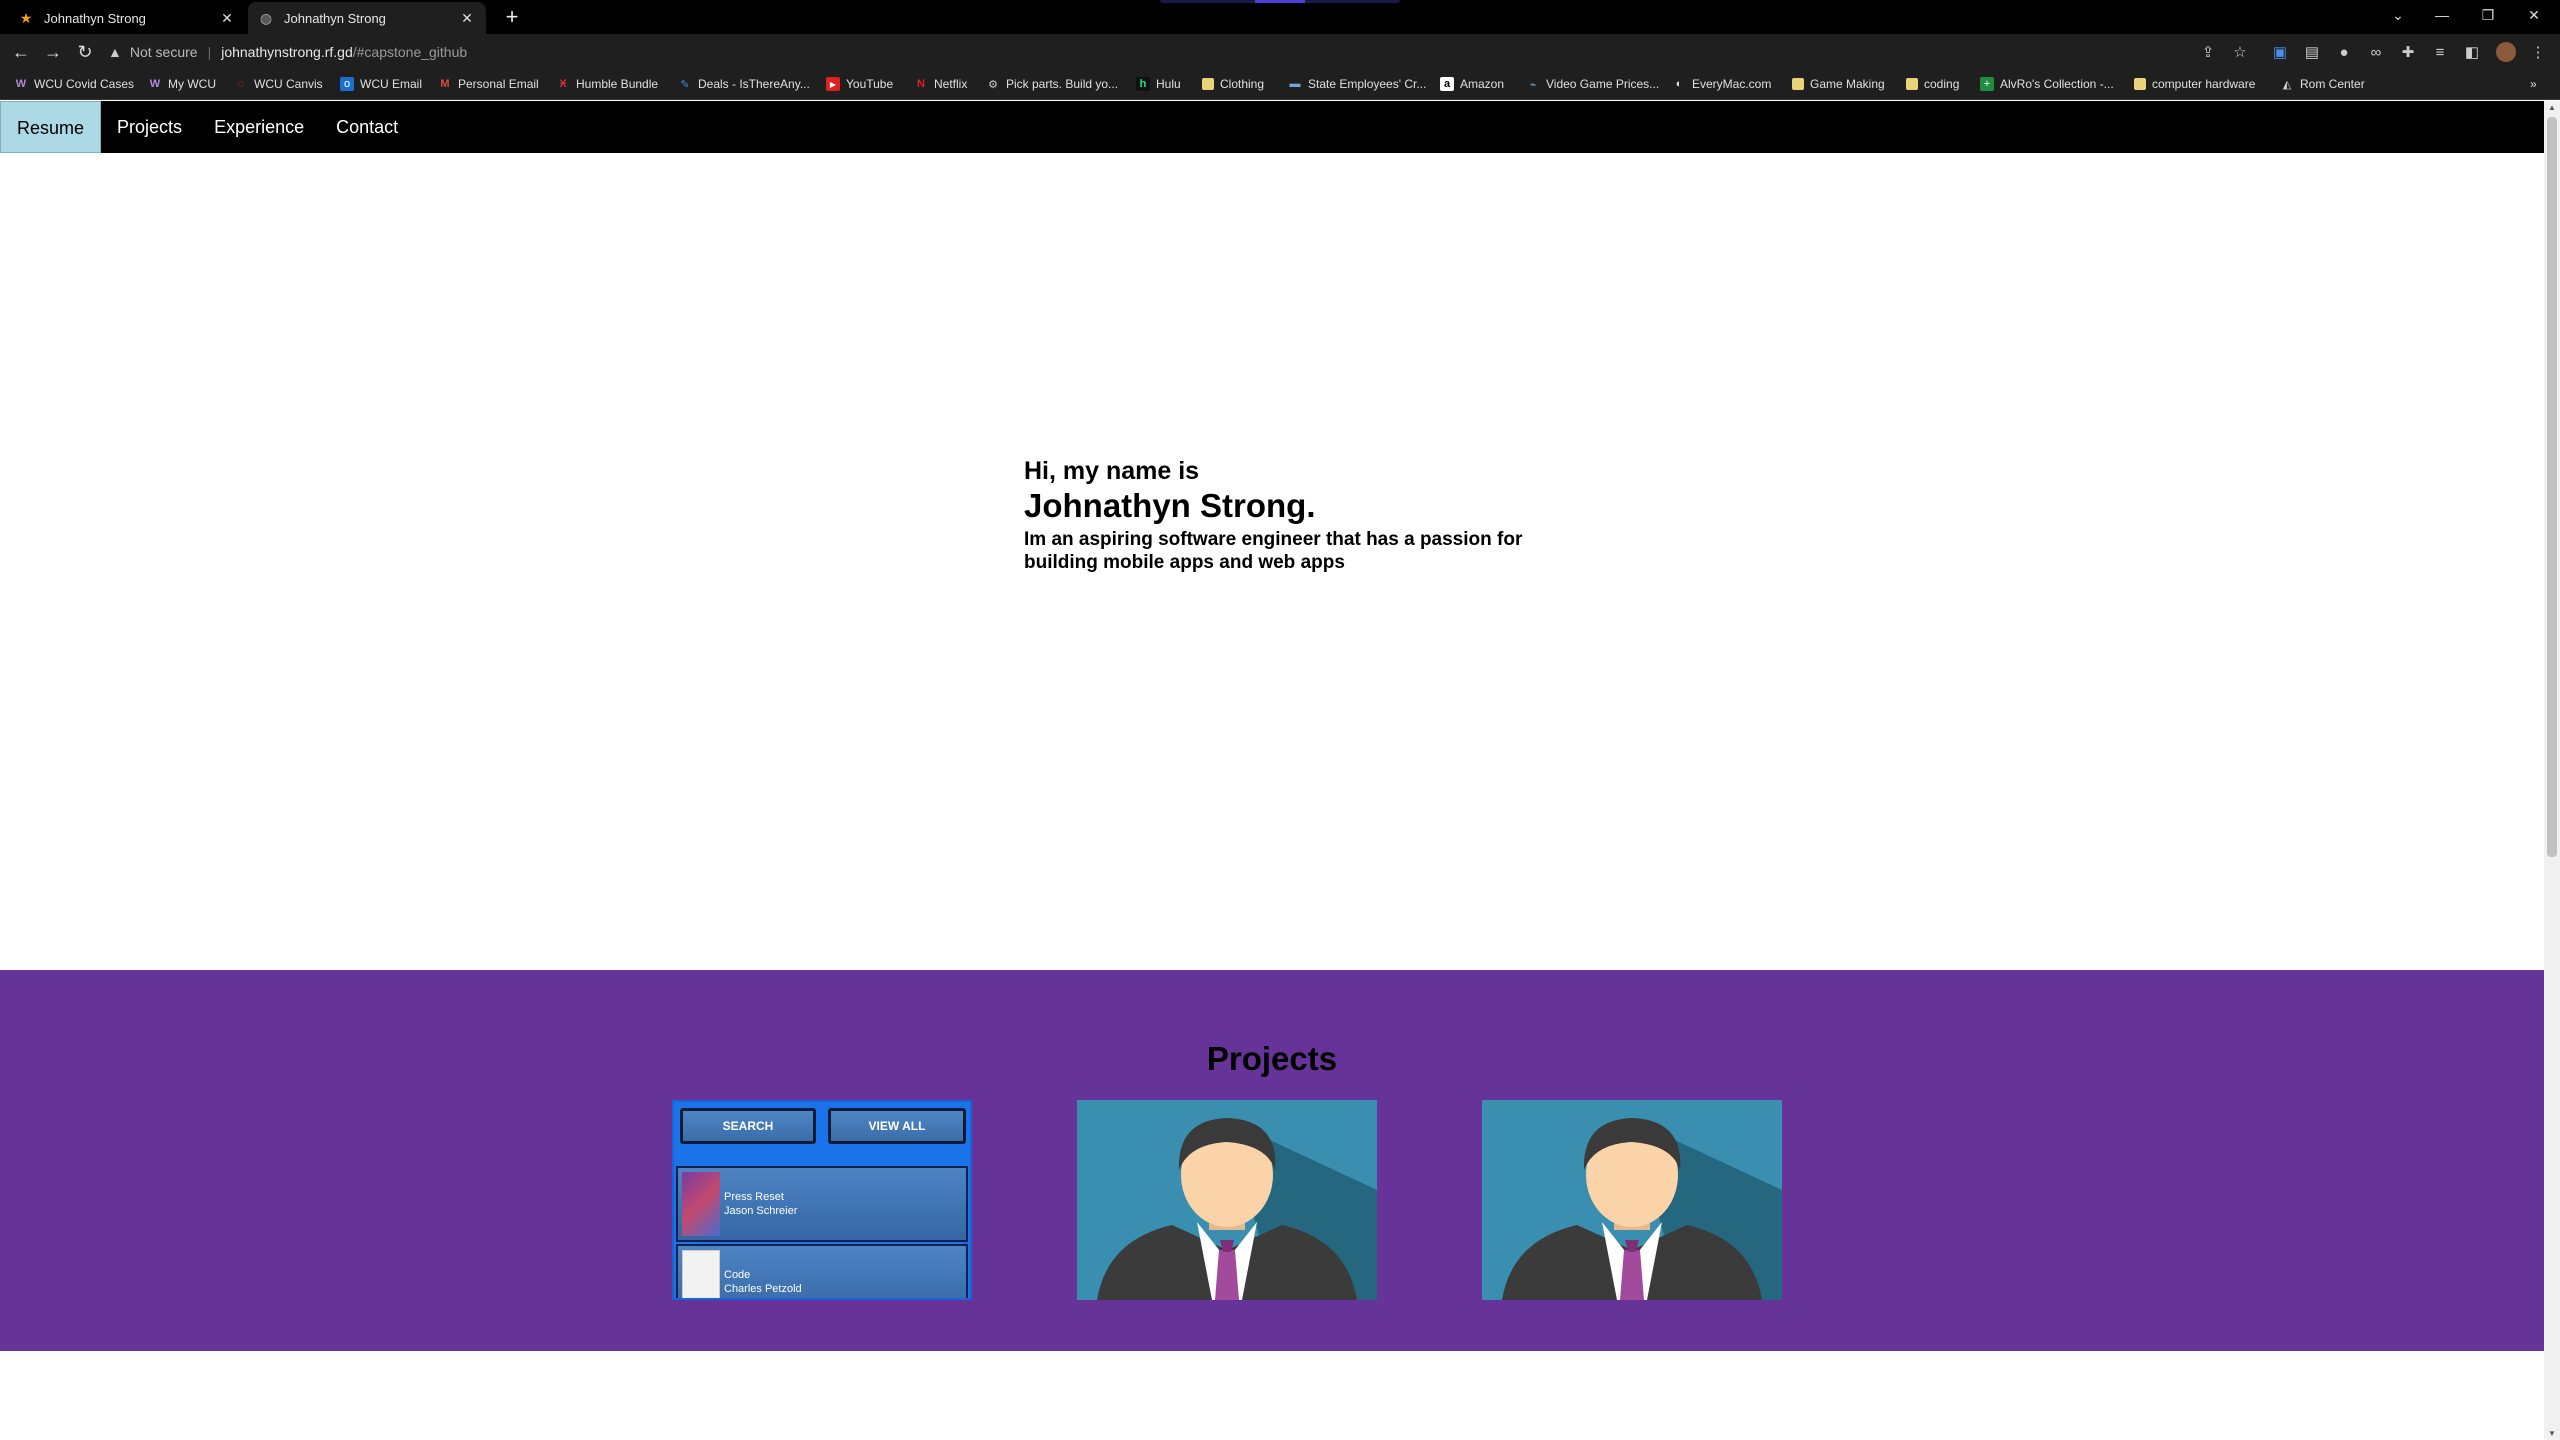 Image resolution: width=2560 pixels, height=1440 pixels. What do you see at coordinates (21, 52) in the screenshot?
I see `back-arrow-icon: ←` at bounding box center [21, 52].